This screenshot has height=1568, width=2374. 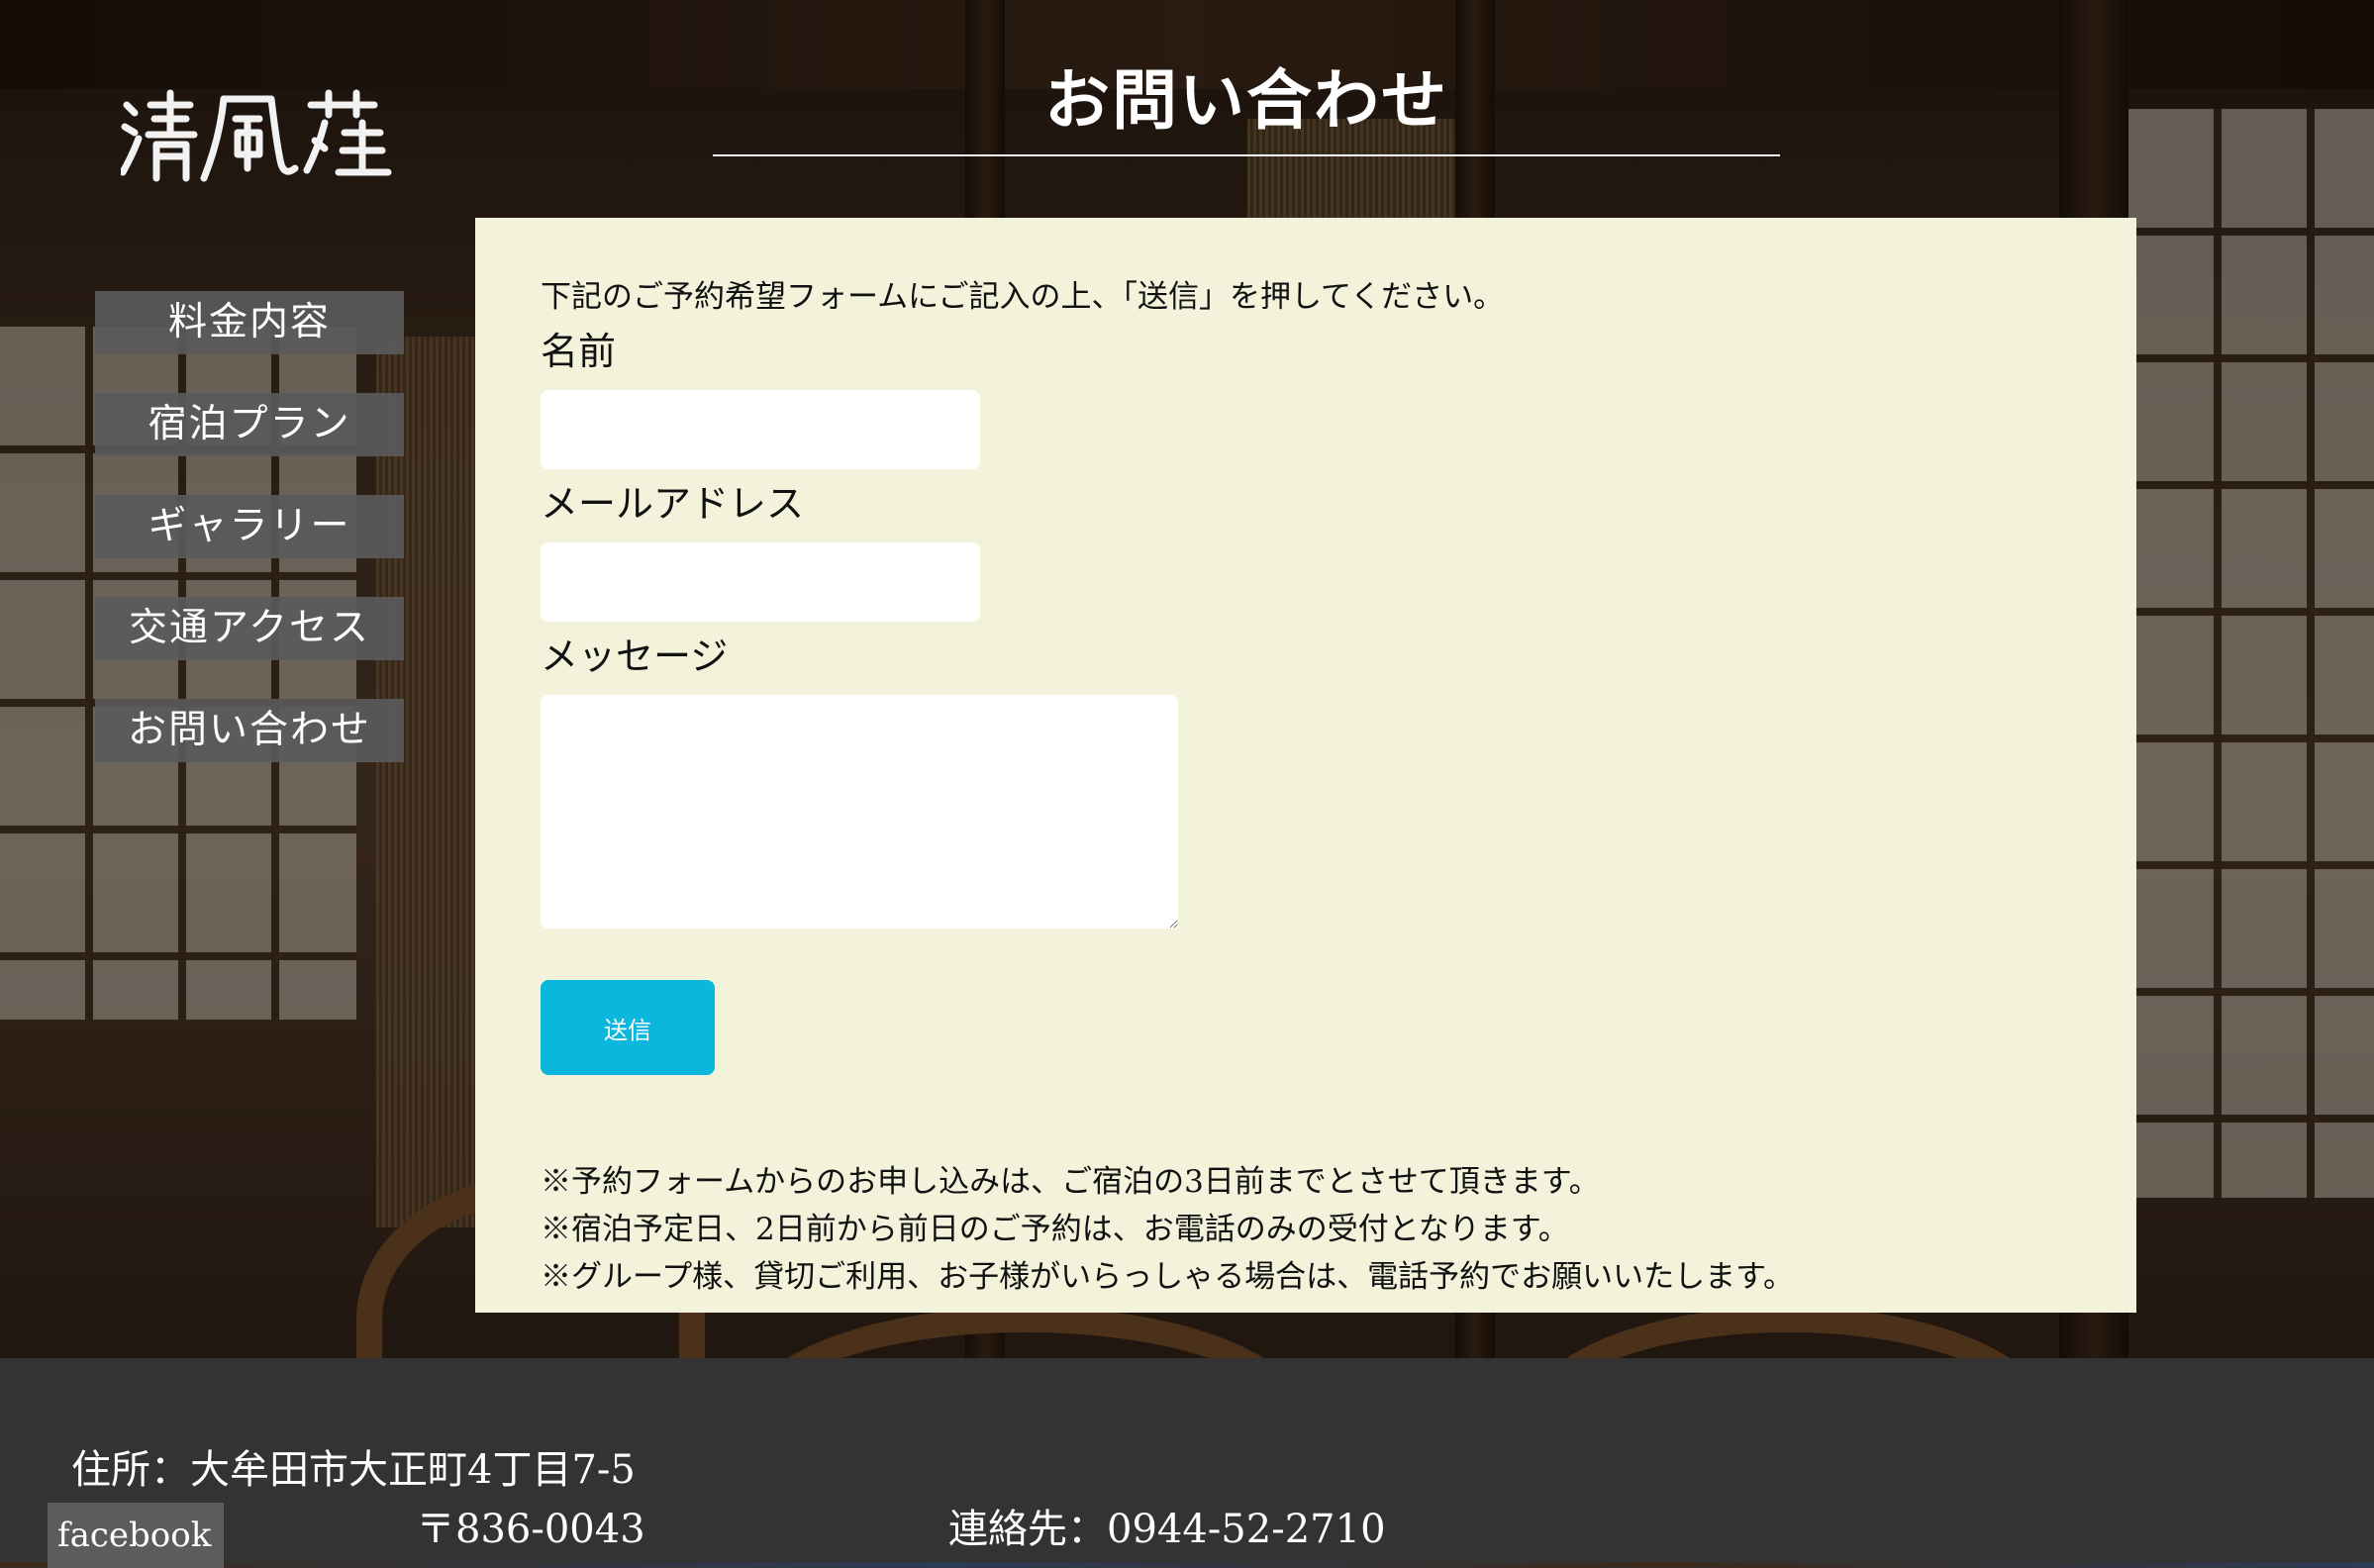 I want to click on nav-item-contact: お問い合わせ, so click(x=249, y=730).